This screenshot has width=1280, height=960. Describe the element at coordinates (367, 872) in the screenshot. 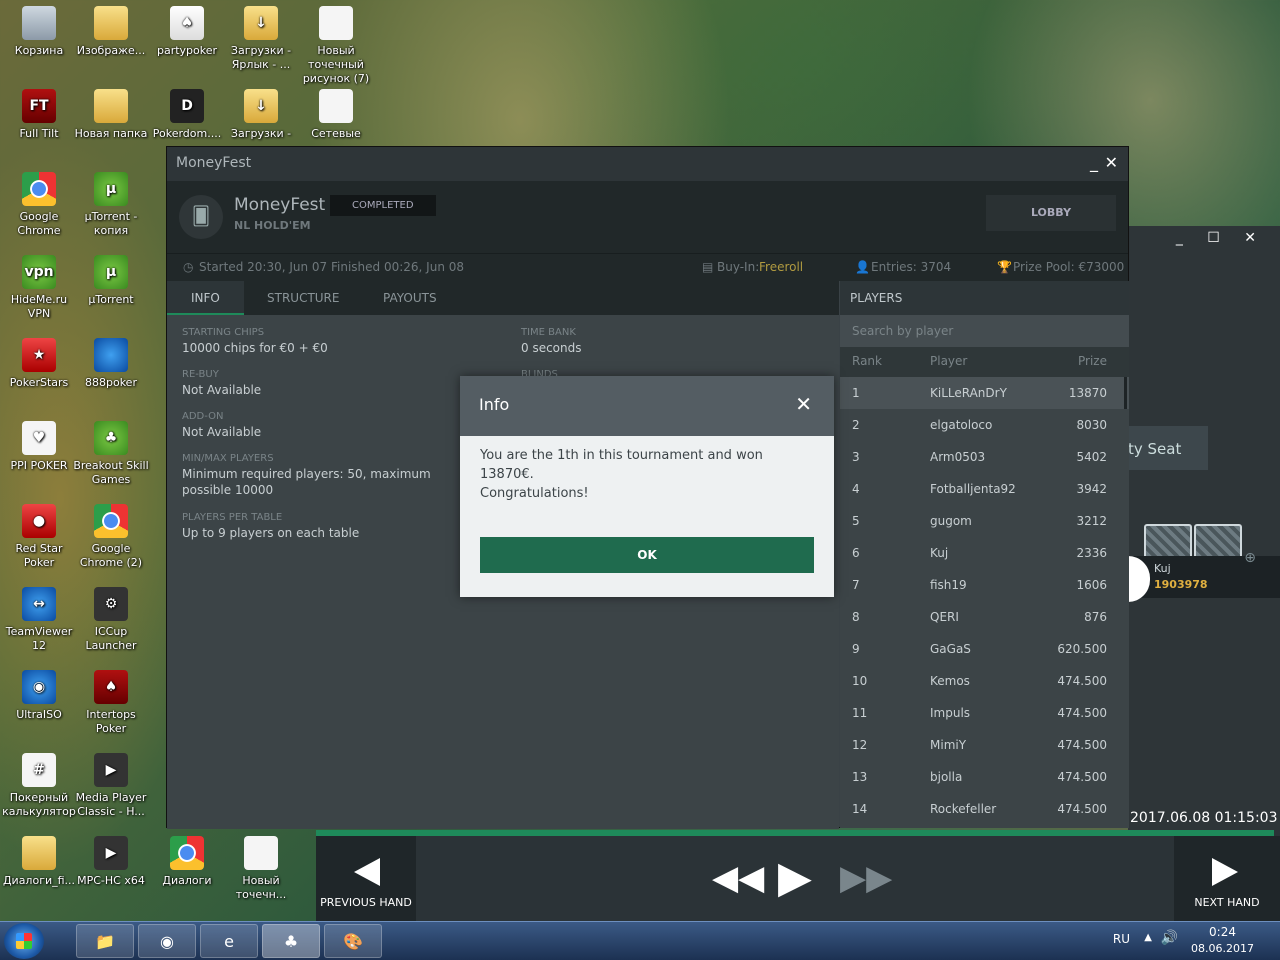

I see `previous-icon` at that location.